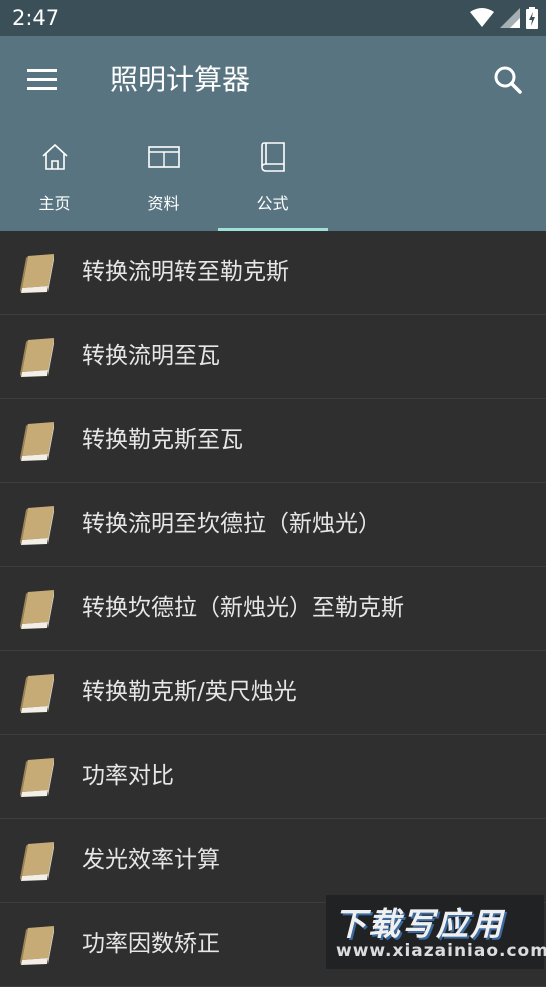 This screenshot has height=987, width=546. I want to click on tab-home-label: 主页, so click(54, 203).